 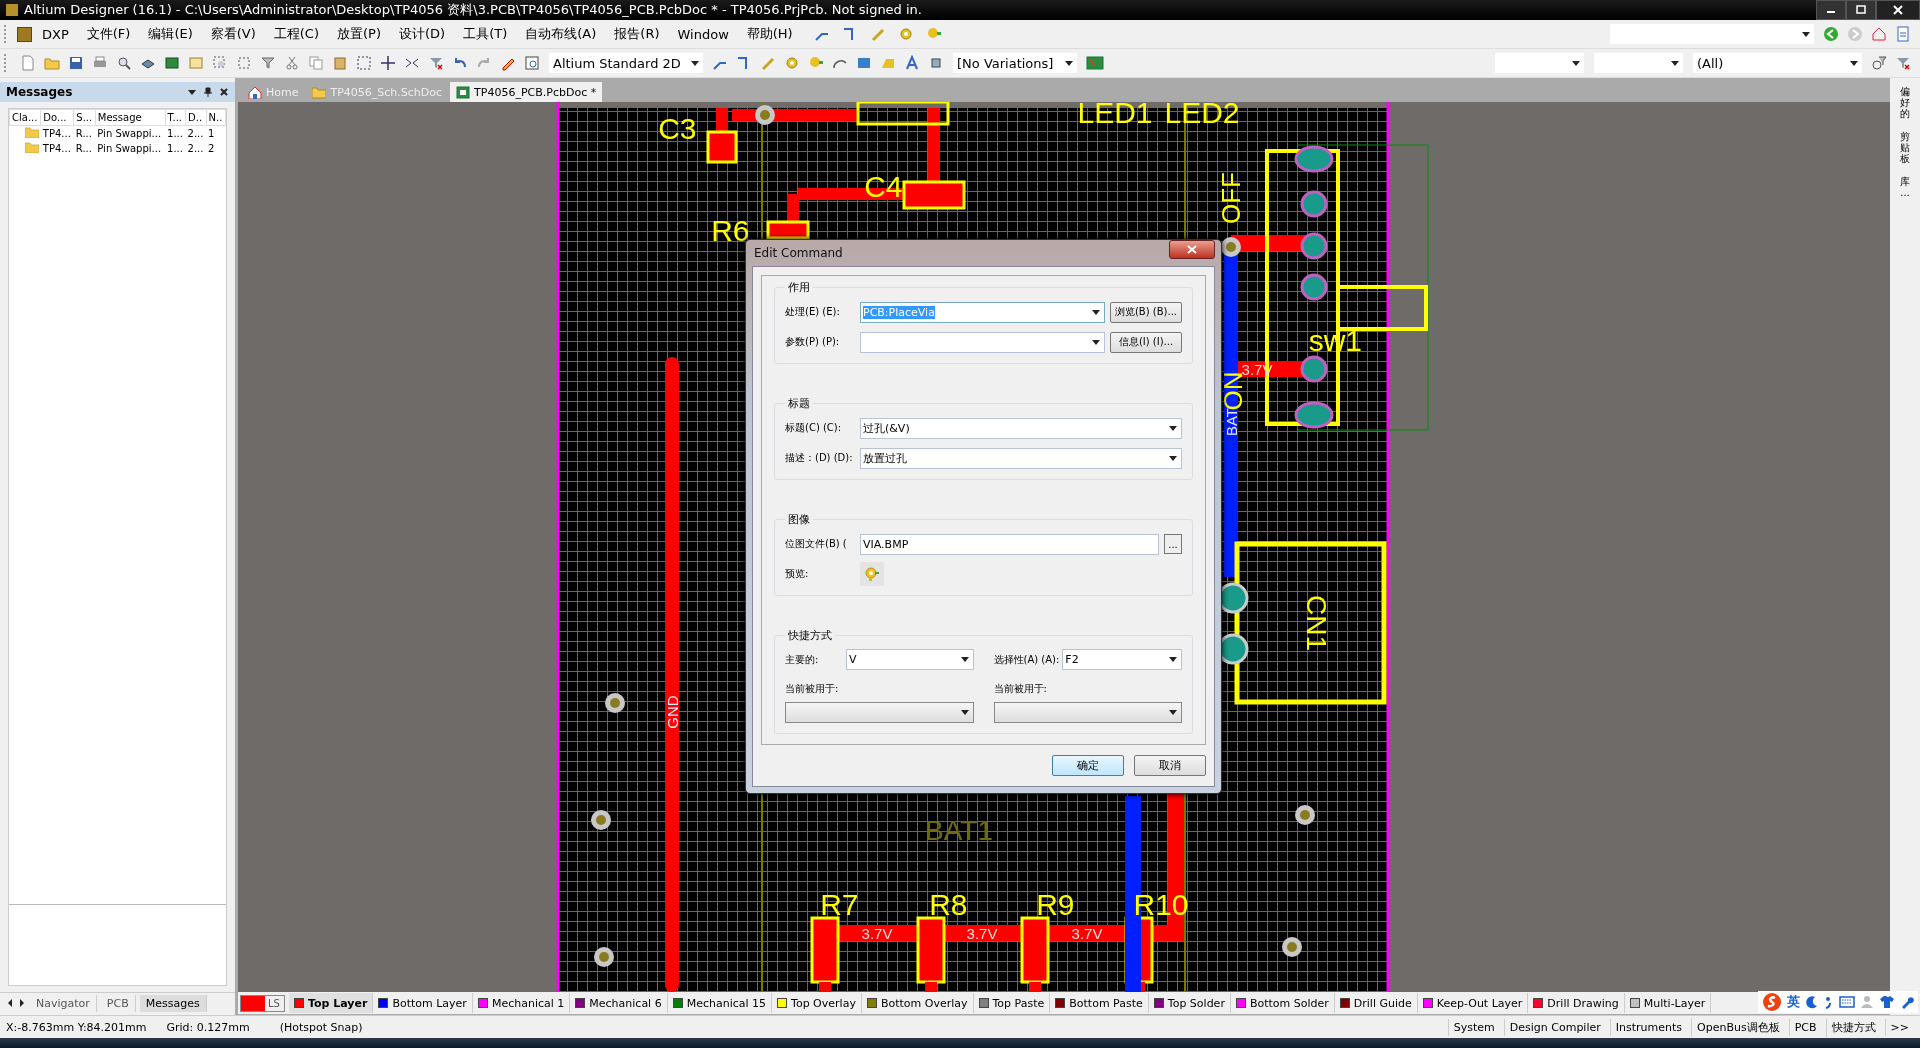 What do you see at coordinates (637, 34) in the screenshot?
I see `menu-item: 报告(R)` at bounding box center [637, 34].